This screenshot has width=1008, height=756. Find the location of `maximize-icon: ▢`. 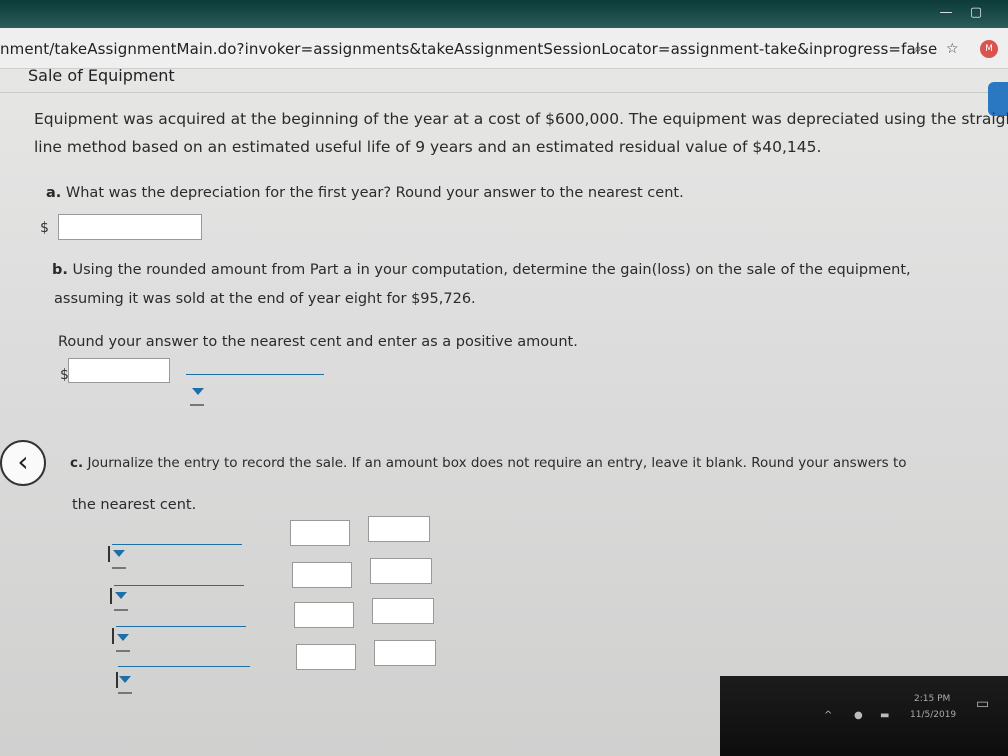

maximize-icon: ▢ is located at coordinates (976, 13).